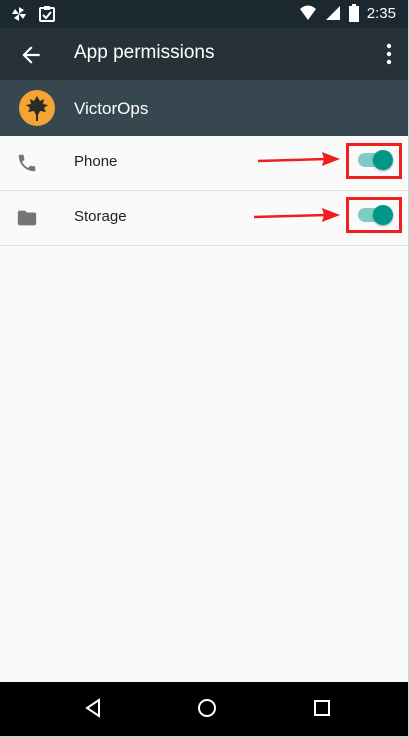 The height and width of the screenshot is (738, 410). I want to click on phone-icon, so click(27, 163).